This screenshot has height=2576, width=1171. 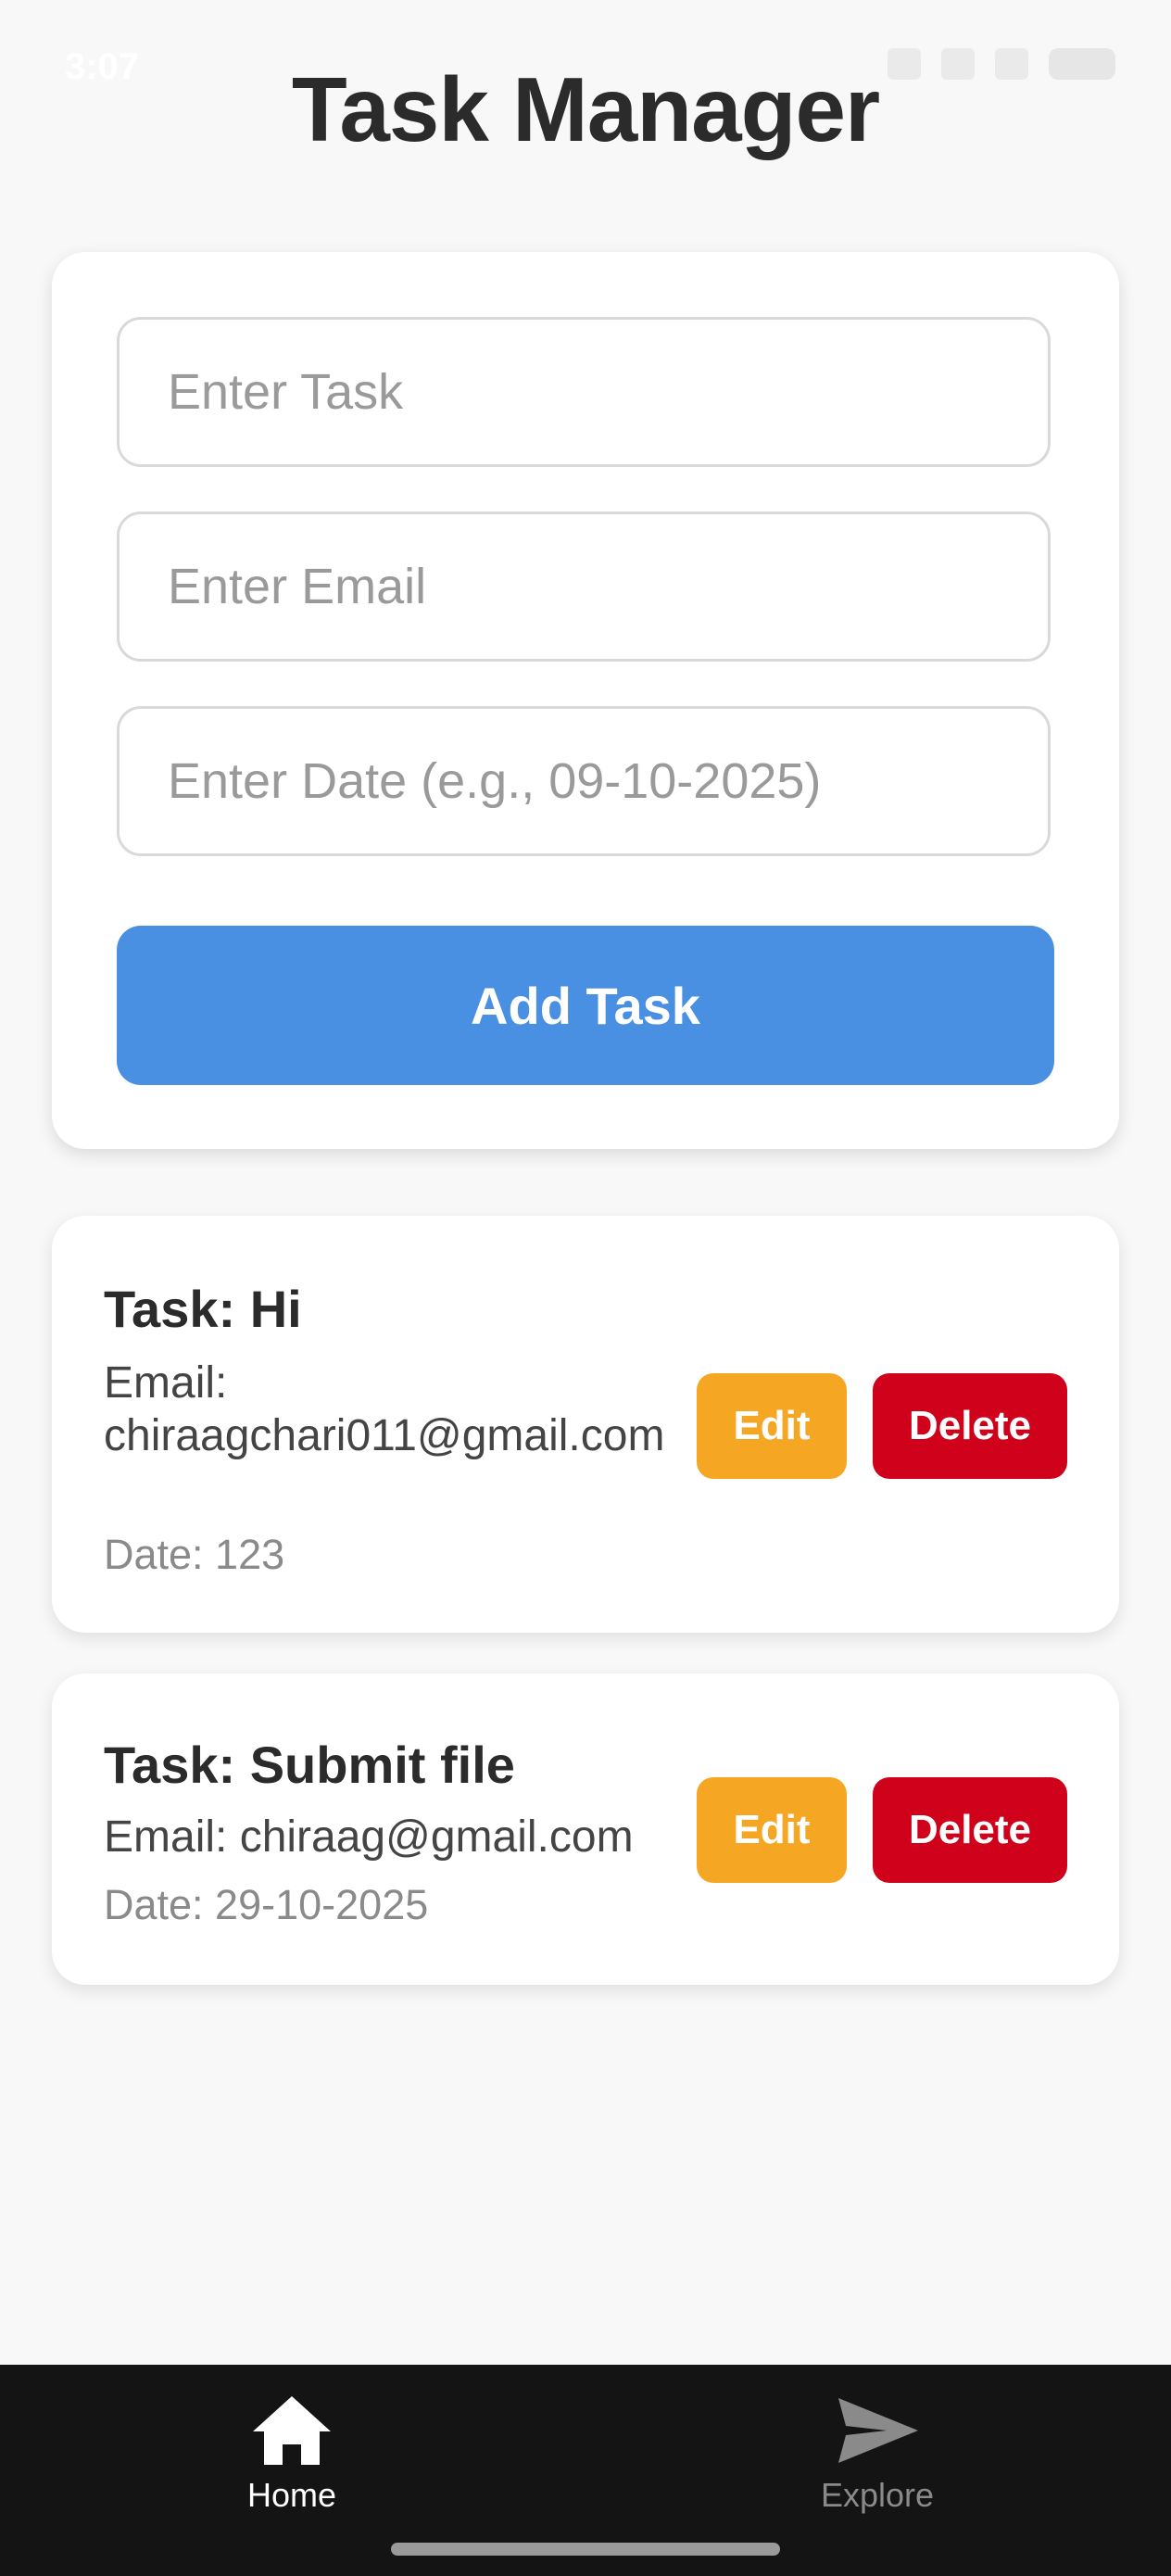 I want to click on home-indicator, so click(x=585, y=2549).